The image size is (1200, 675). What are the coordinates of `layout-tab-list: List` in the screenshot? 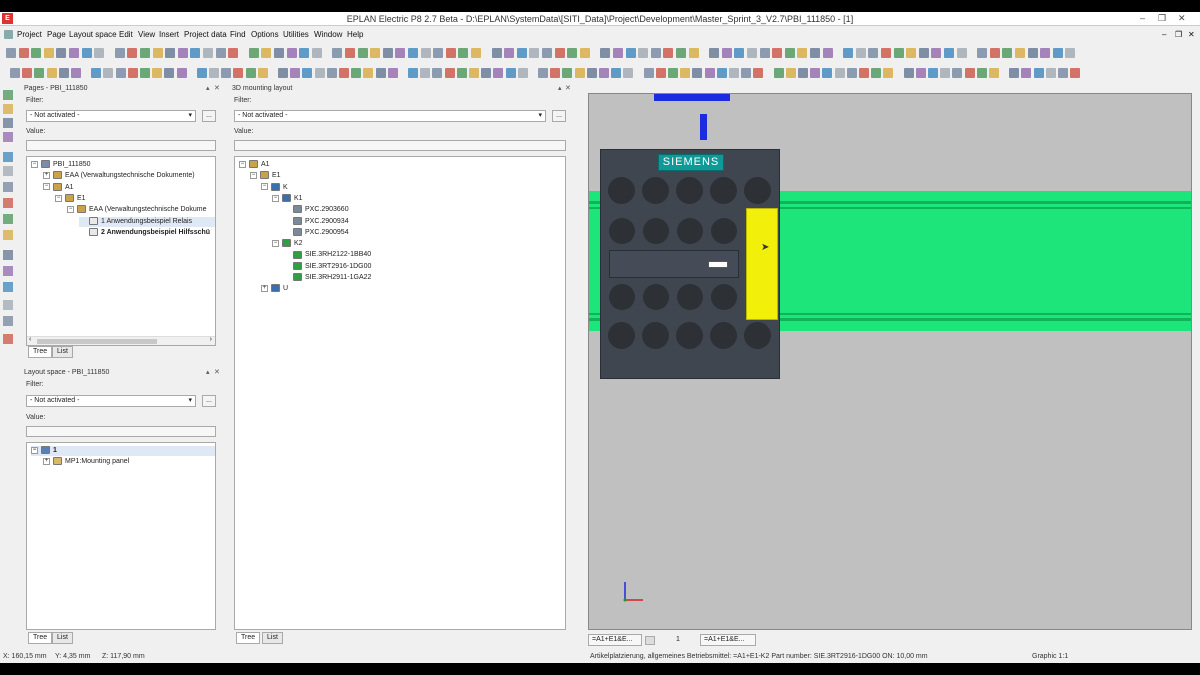 It's located at (62, 638).